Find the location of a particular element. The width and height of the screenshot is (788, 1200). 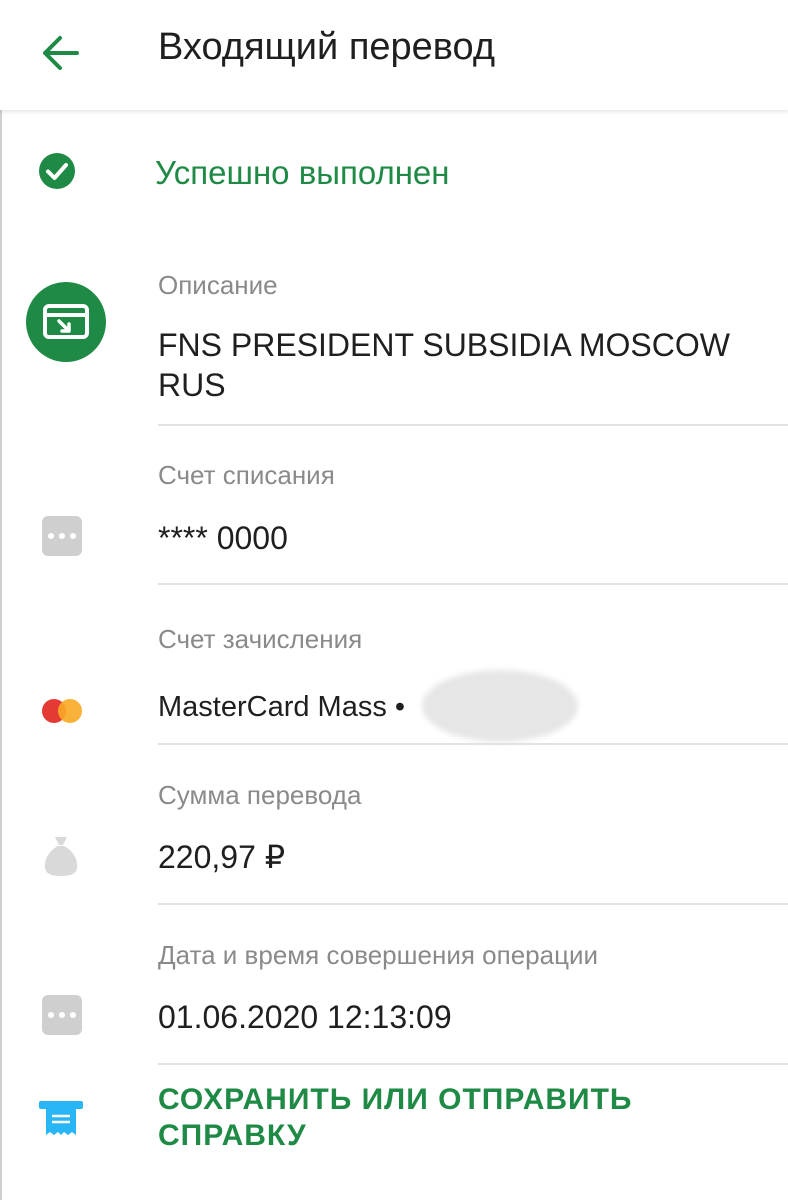

debit-account-value: **** 0000 is located at coordinates (223, 538).